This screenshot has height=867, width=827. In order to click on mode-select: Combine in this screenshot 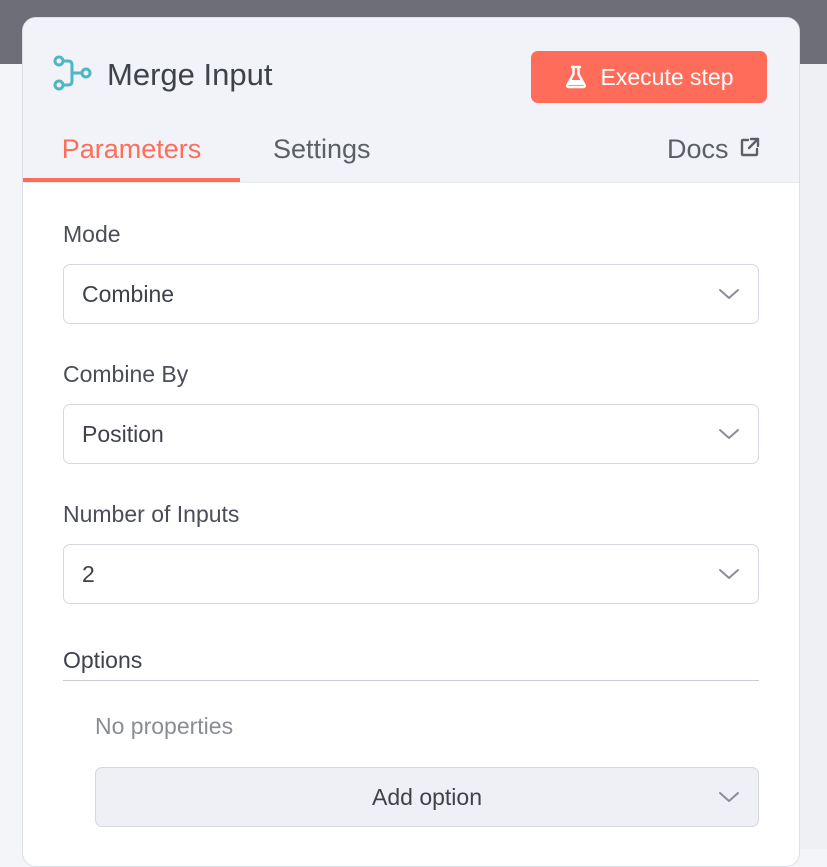, I will do `click(411, 294)`.